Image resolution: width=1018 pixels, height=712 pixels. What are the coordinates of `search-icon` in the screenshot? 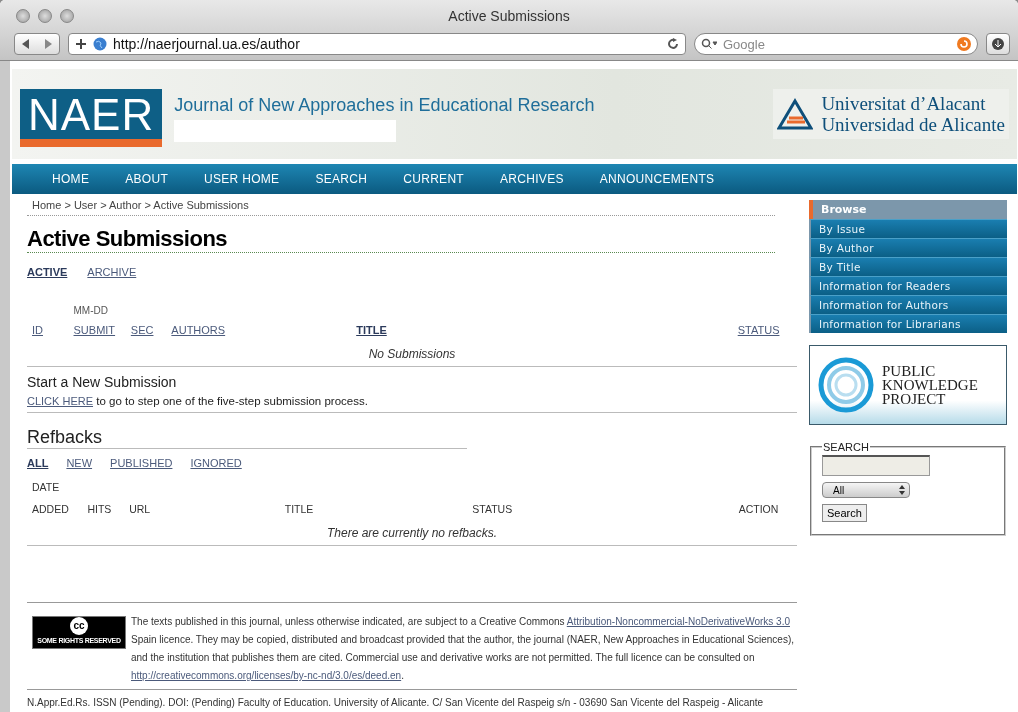 It's located at (709, 44).